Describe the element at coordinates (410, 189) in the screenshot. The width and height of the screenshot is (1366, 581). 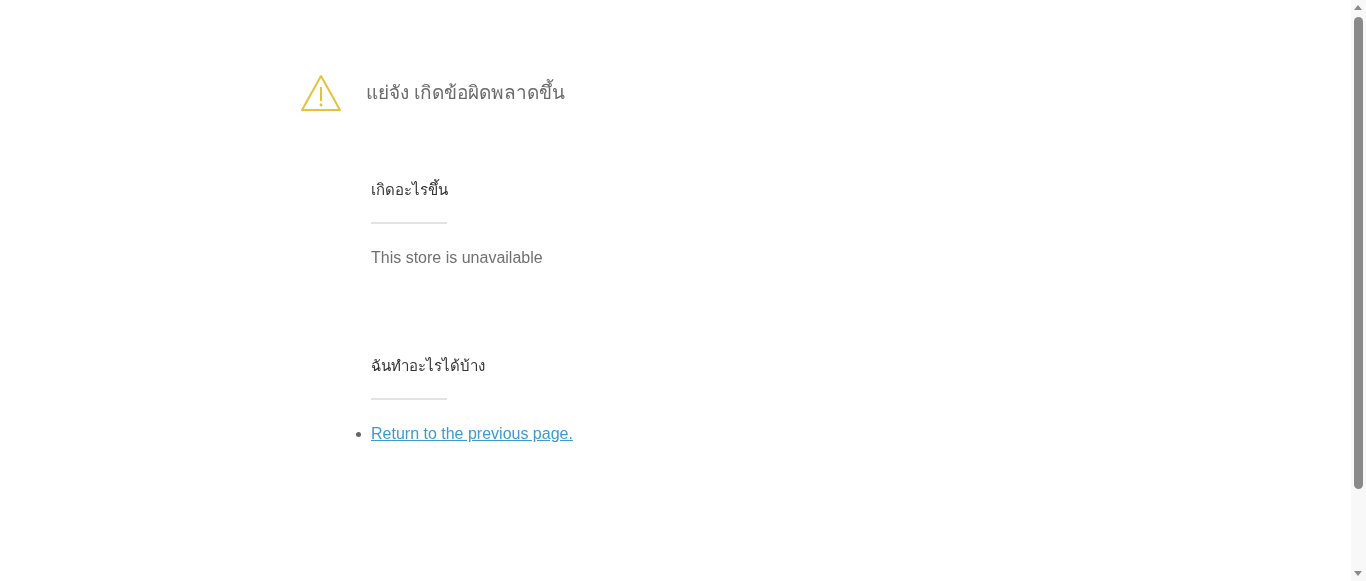
I see `section-heading: เกิดอะไรขึ้น` at that location.